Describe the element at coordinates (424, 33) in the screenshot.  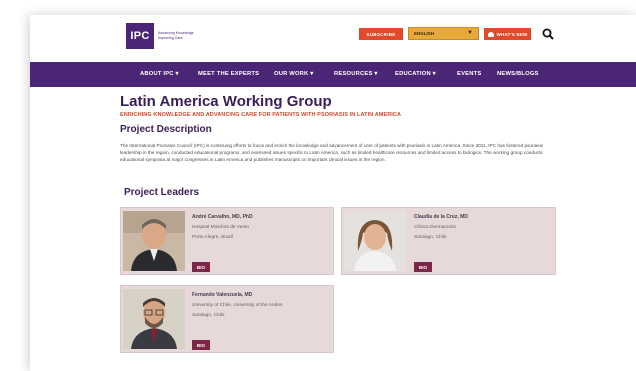
I see `language-selected-value: ENGLISH` at that location.